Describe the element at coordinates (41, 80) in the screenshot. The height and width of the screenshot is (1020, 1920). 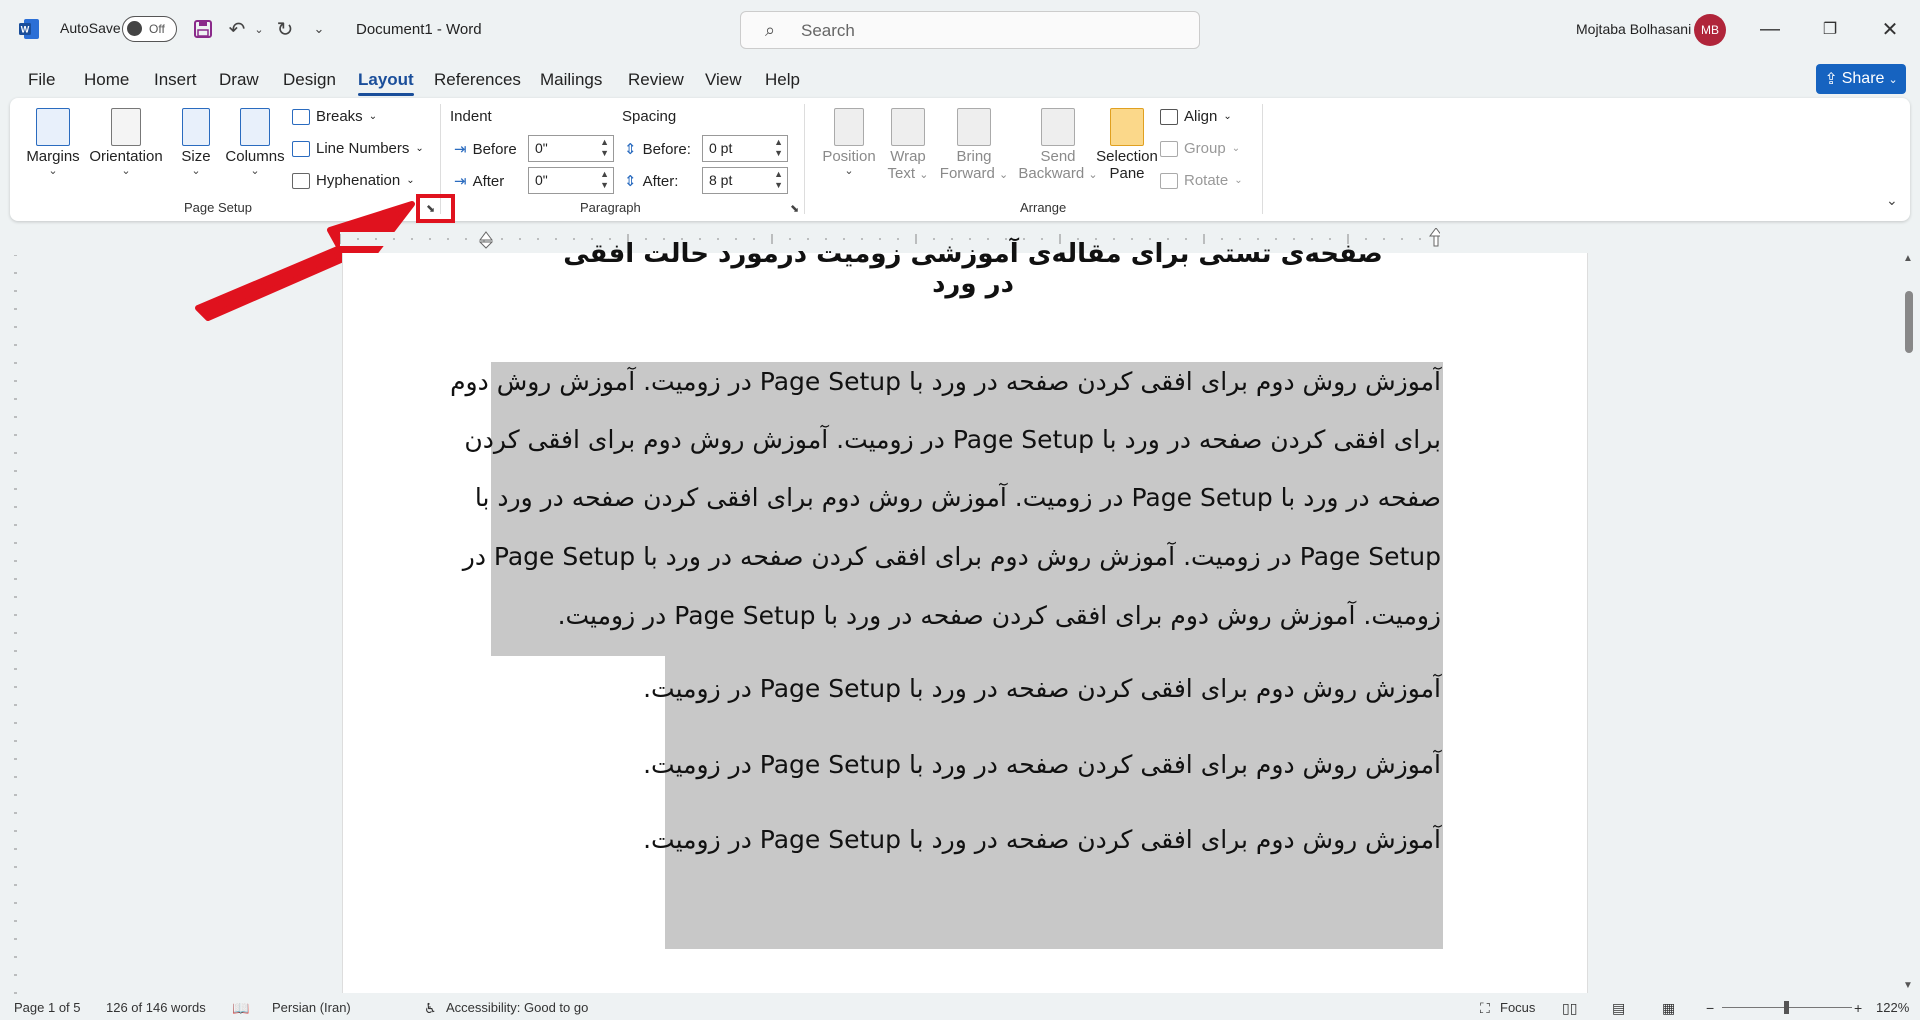
I see `tab-file: File` at that location.